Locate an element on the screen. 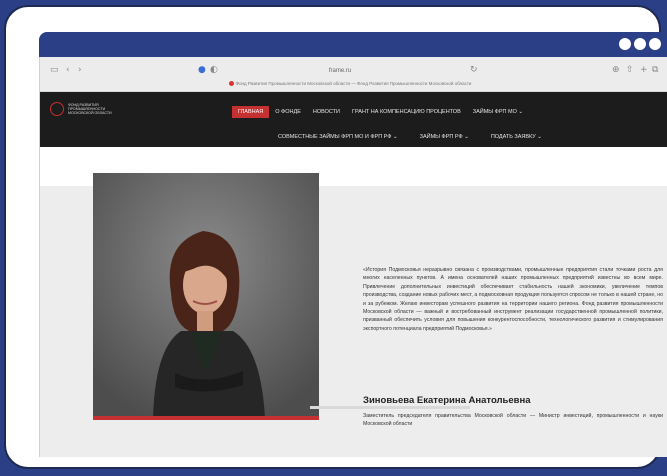 The image size is (667, 476). menu-item-news: НОВОСТИ is located at coordinates (326, 112).